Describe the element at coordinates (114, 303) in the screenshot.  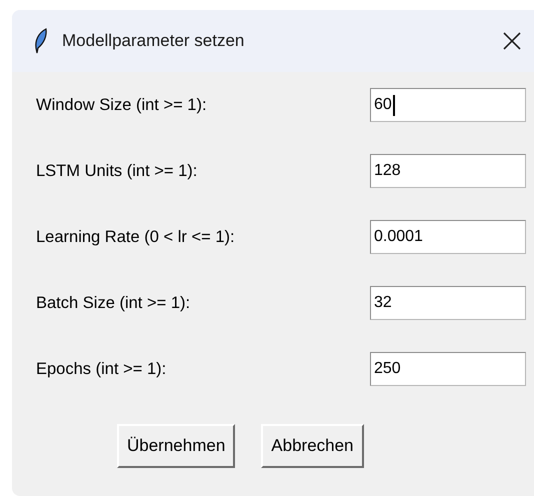
I see `field-label: Batch Size (int >= 1):` at that location.